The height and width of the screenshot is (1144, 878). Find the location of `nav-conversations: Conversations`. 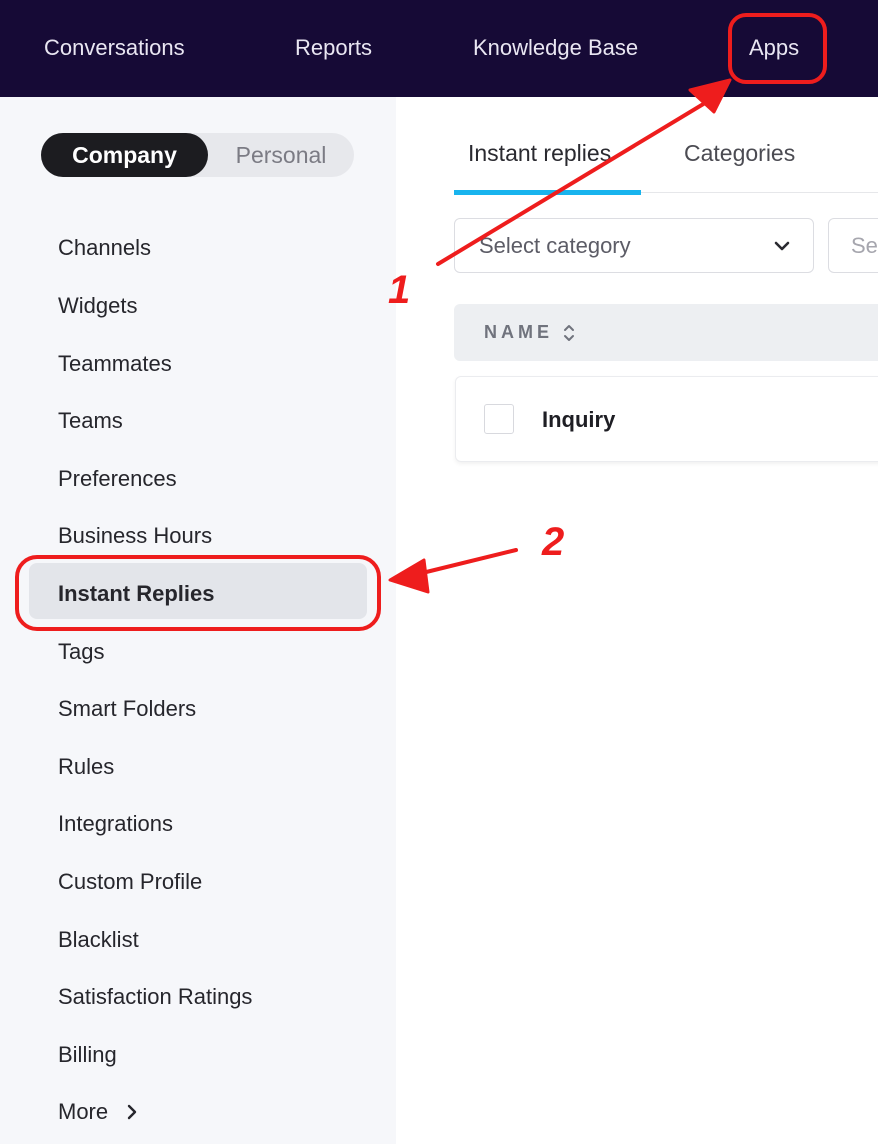

nav-conversations: Conversations is located at coordinates (114, 48).